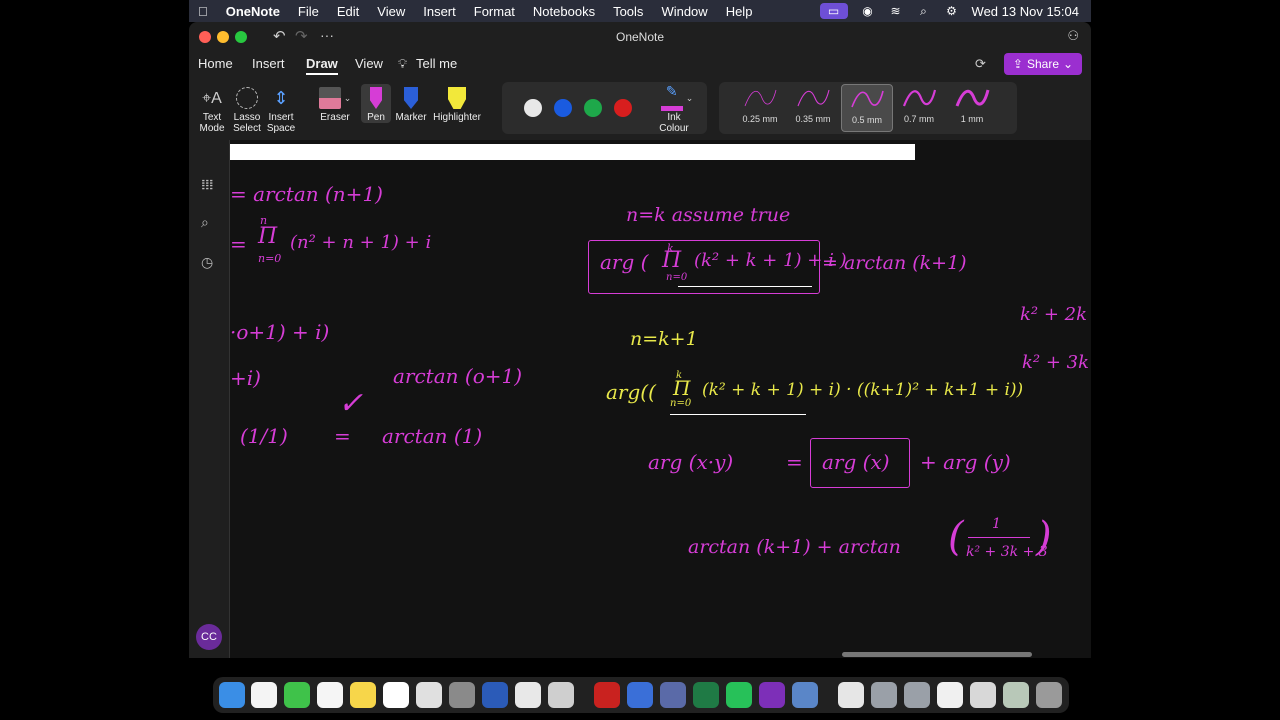  What do you see at coordinates (1025, 11) in the screenshot?
I see `menu-clock: Wed 13 Nov 15:04` at bounding box center [1025, 11].